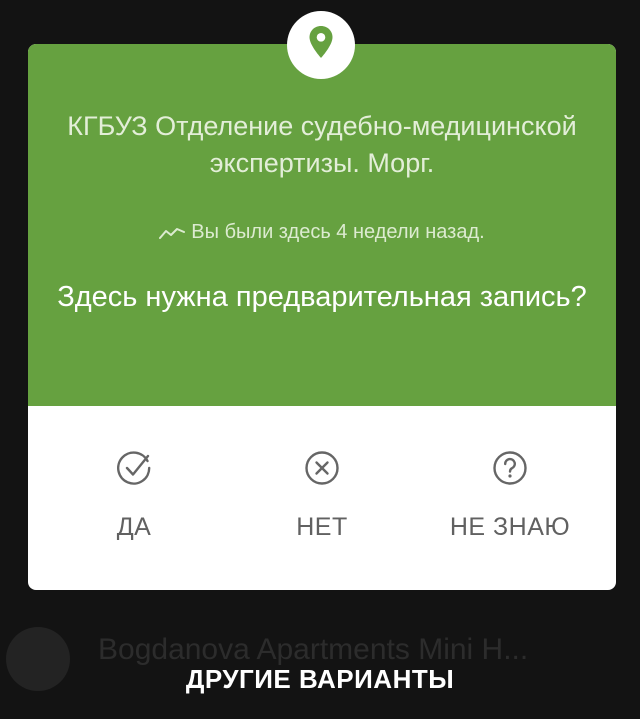 This screenshot has width=640, height=719. Describe the element at coordinates (172, 233) in the screenshot. I see `trend-icon` at that location.